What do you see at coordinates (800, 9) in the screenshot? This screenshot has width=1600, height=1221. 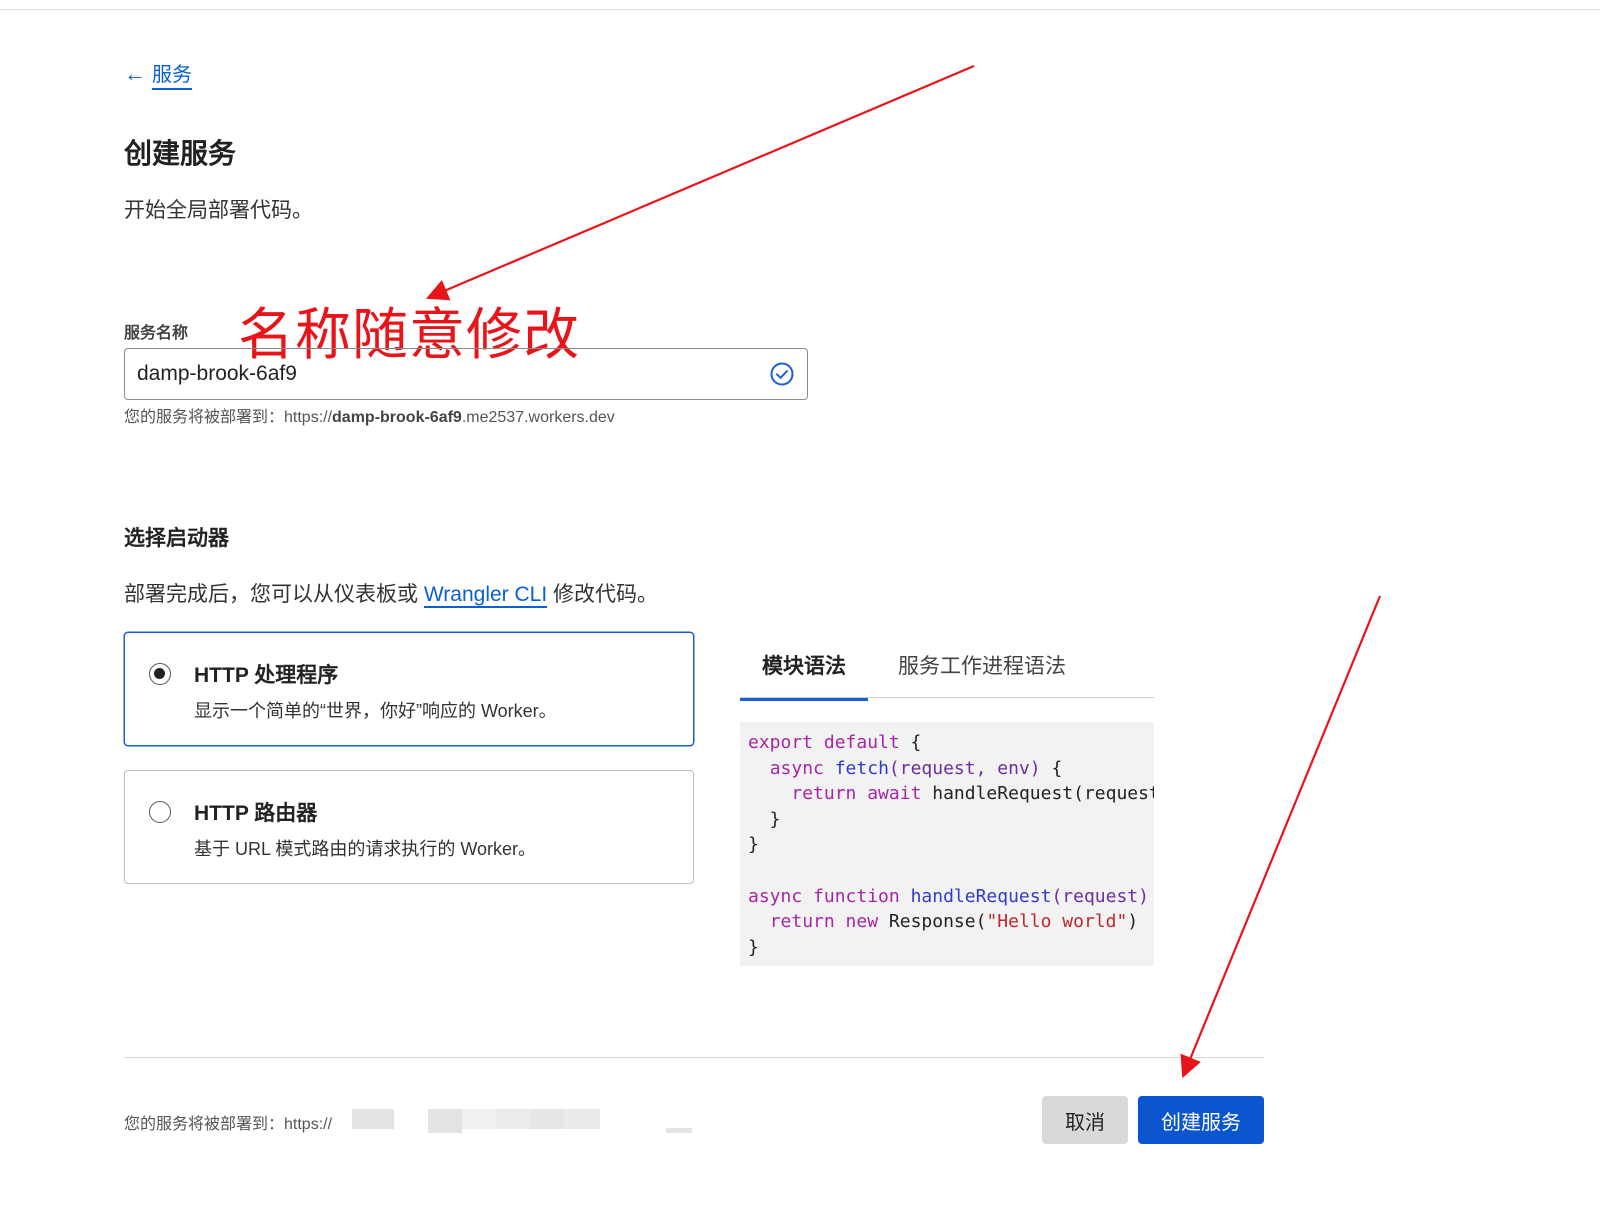 I see `top-divider` at bounding box center [800, 9].